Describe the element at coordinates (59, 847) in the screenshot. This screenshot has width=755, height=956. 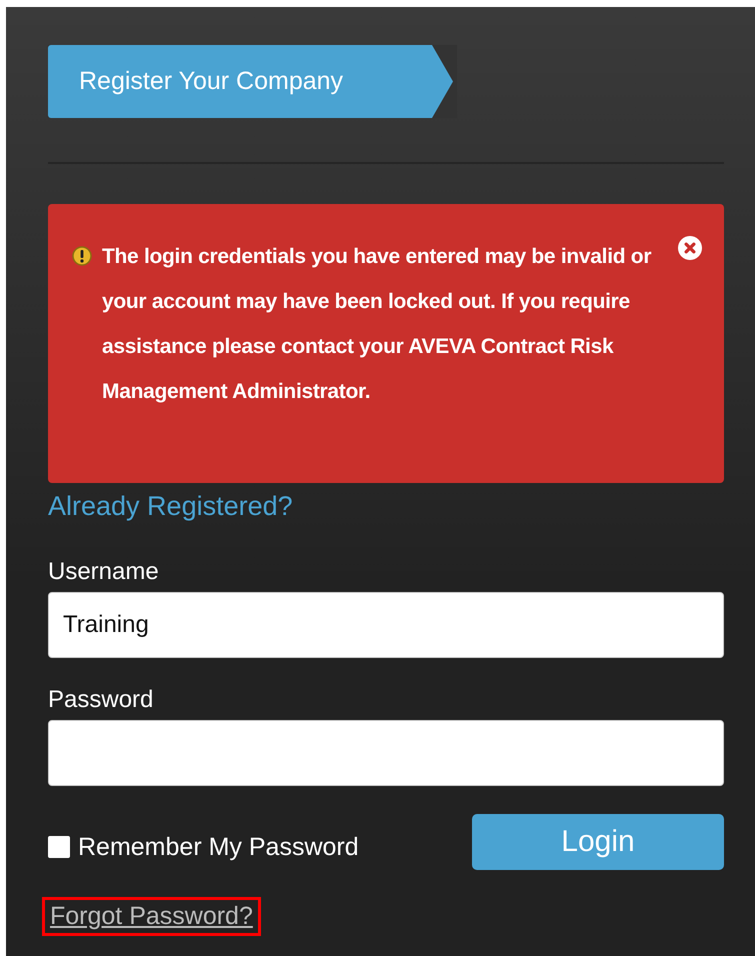
I see `checkbox` at that location.